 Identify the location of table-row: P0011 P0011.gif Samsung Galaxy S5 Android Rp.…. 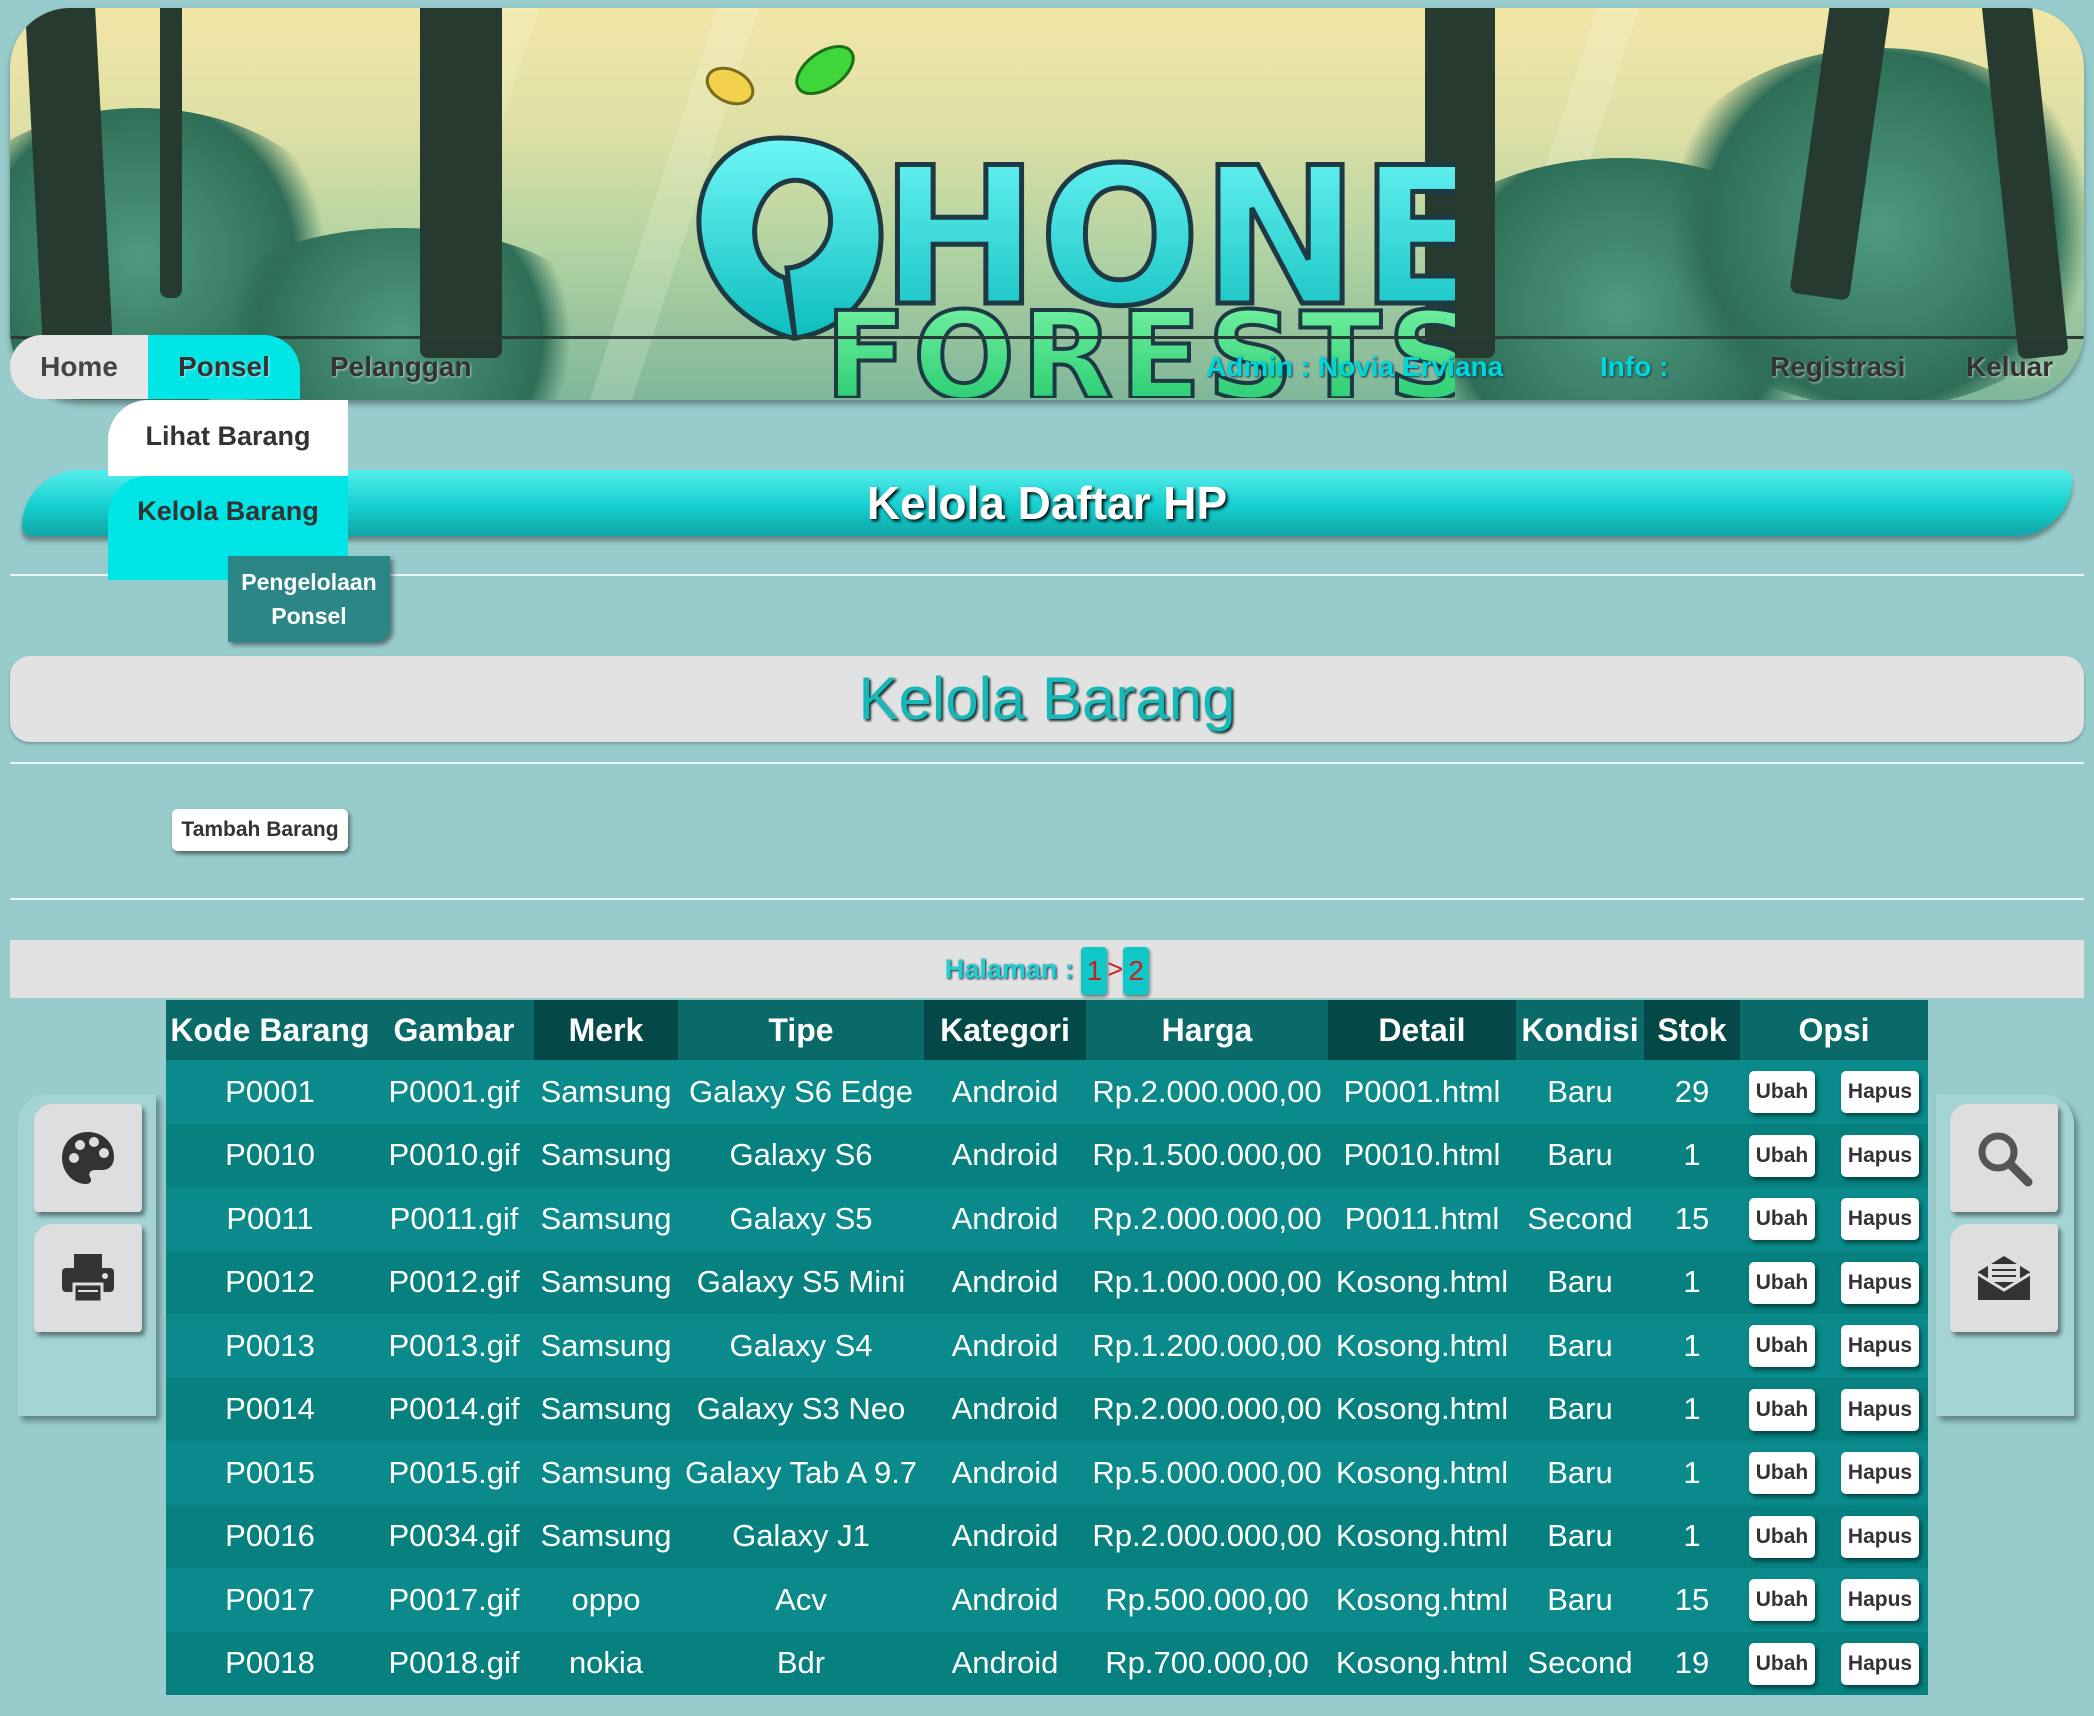
(1047, 1219).